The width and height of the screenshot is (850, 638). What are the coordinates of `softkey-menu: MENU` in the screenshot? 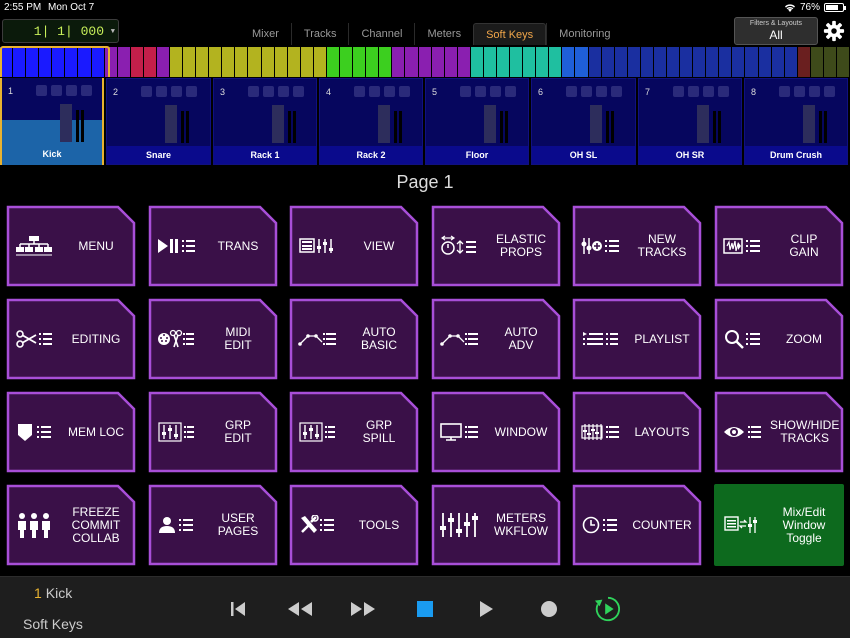 It's located at (71, 246).